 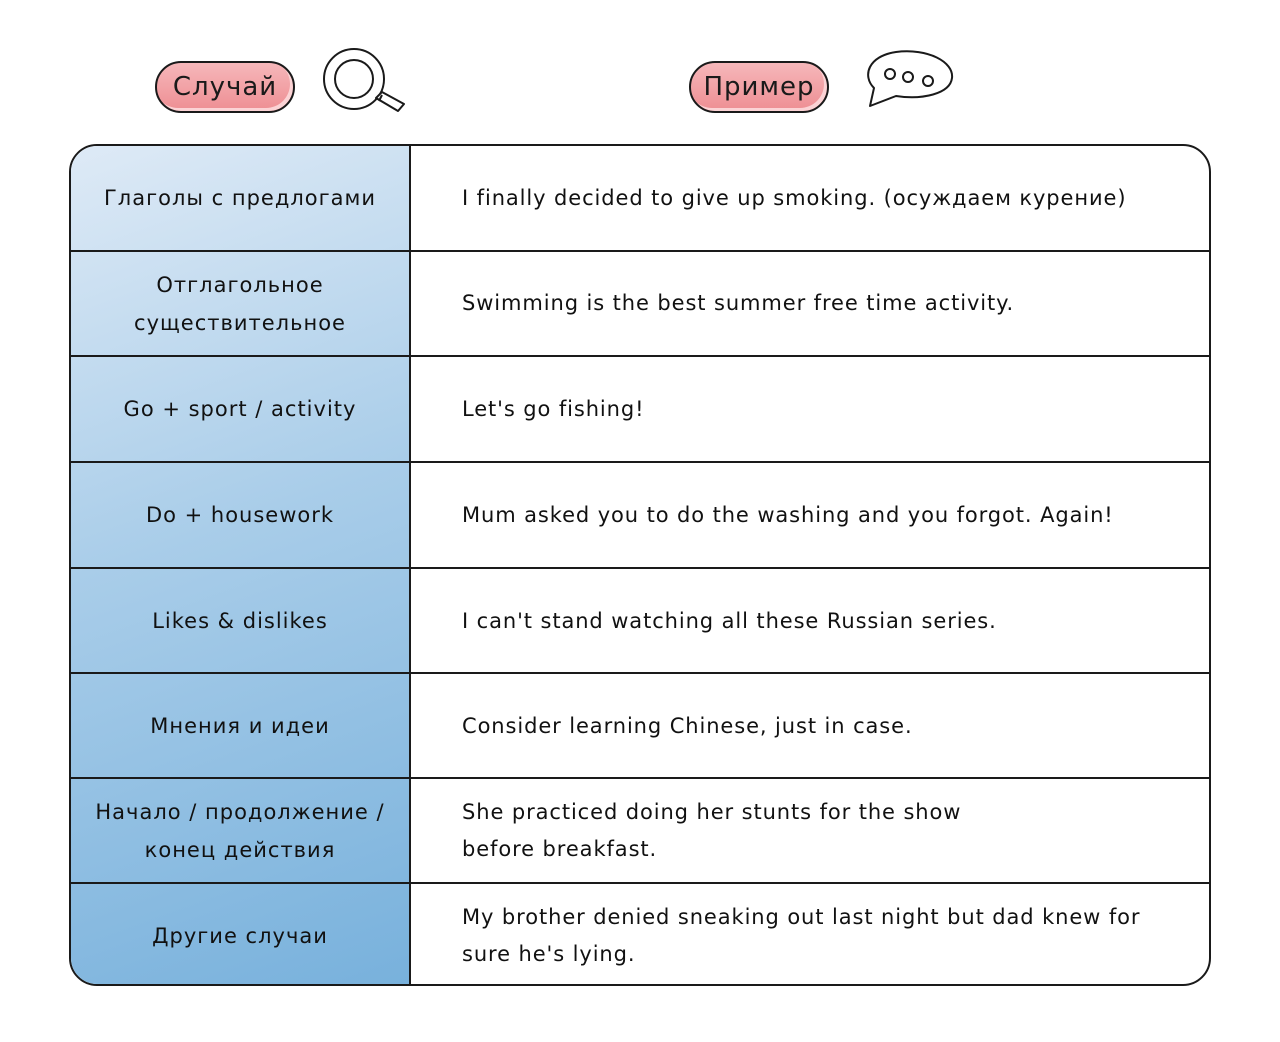 I want to click on magnifier-icon, so click(x=364, y=80).